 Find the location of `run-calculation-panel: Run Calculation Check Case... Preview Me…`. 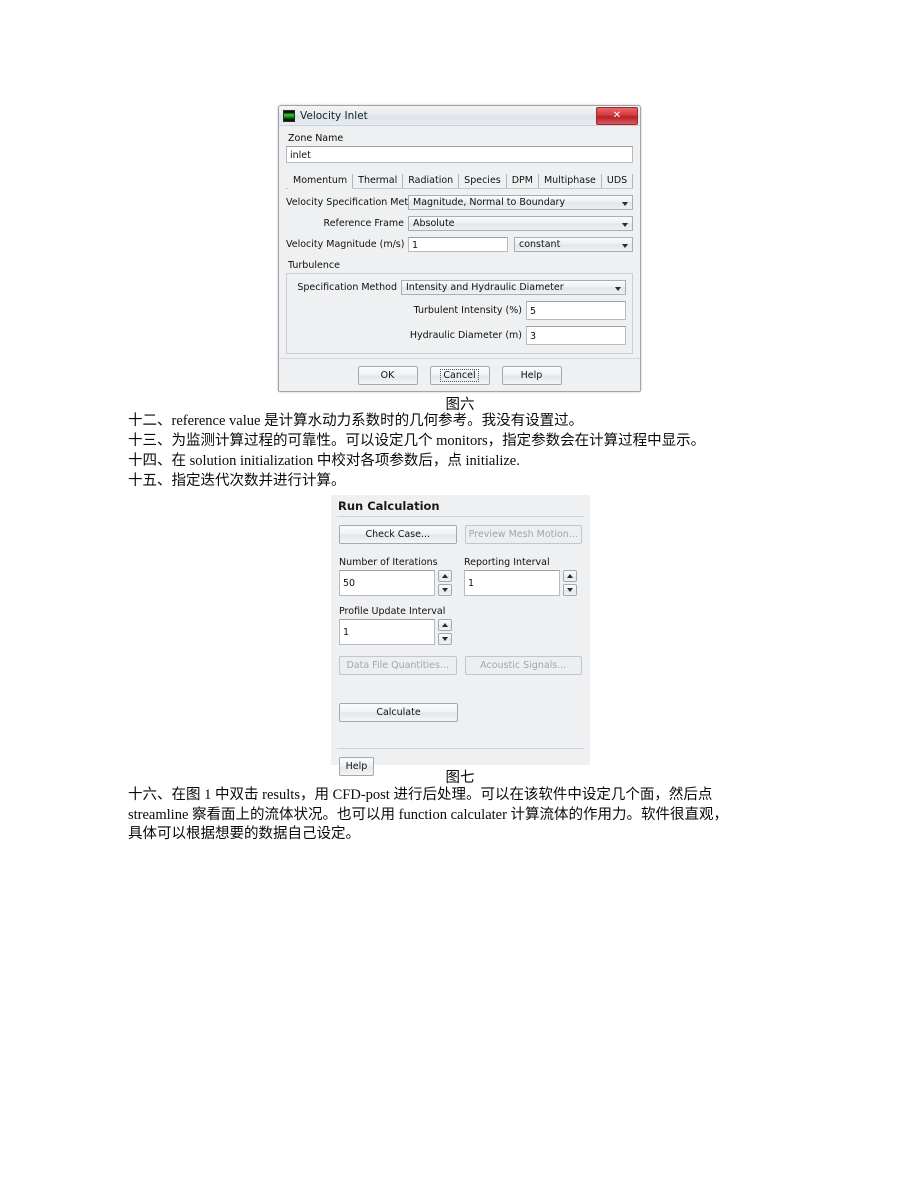

run-calculation-panel: Run Calculation Check Case... Preview Me… is located at coordinates (460, 635).